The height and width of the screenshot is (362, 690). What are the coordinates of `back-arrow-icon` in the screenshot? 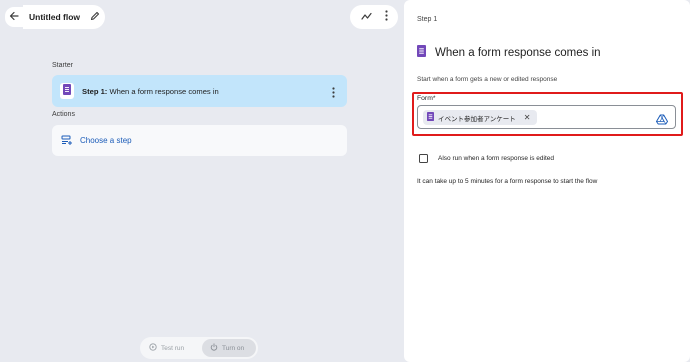 It's located at (14, 17).